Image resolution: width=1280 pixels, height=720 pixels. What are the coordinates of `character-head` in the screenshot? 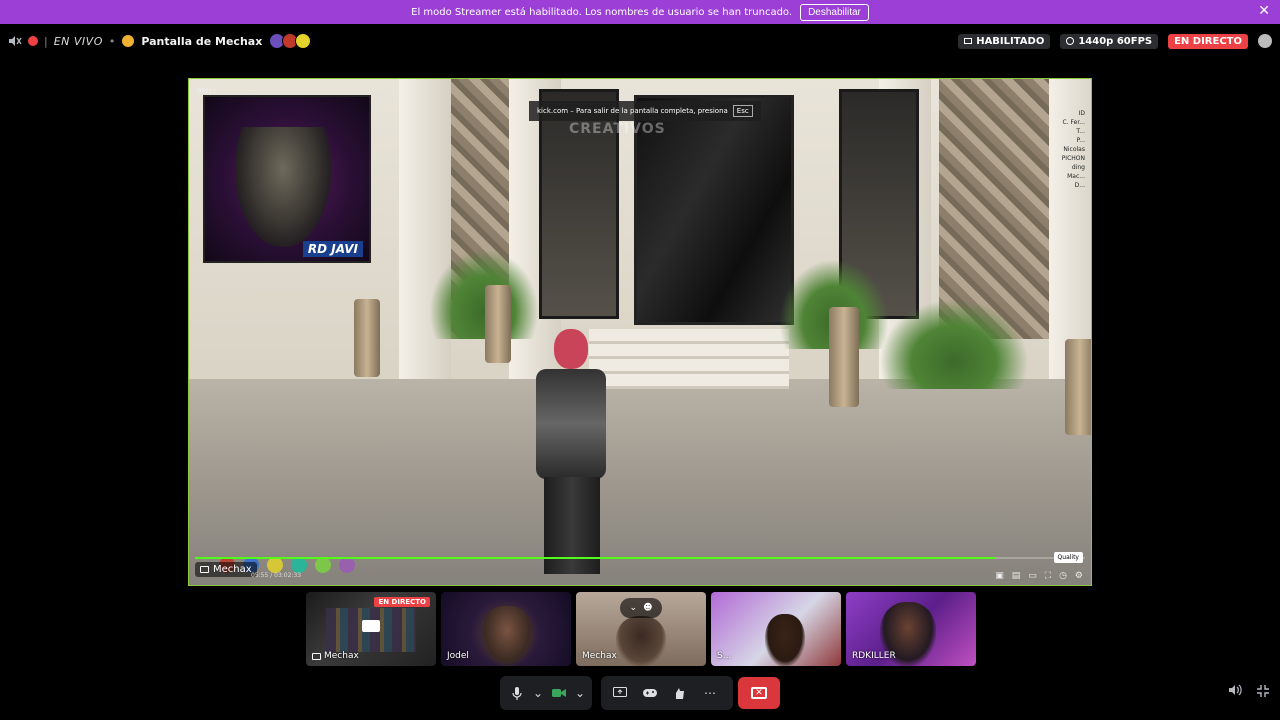 It's located at (571, 349).